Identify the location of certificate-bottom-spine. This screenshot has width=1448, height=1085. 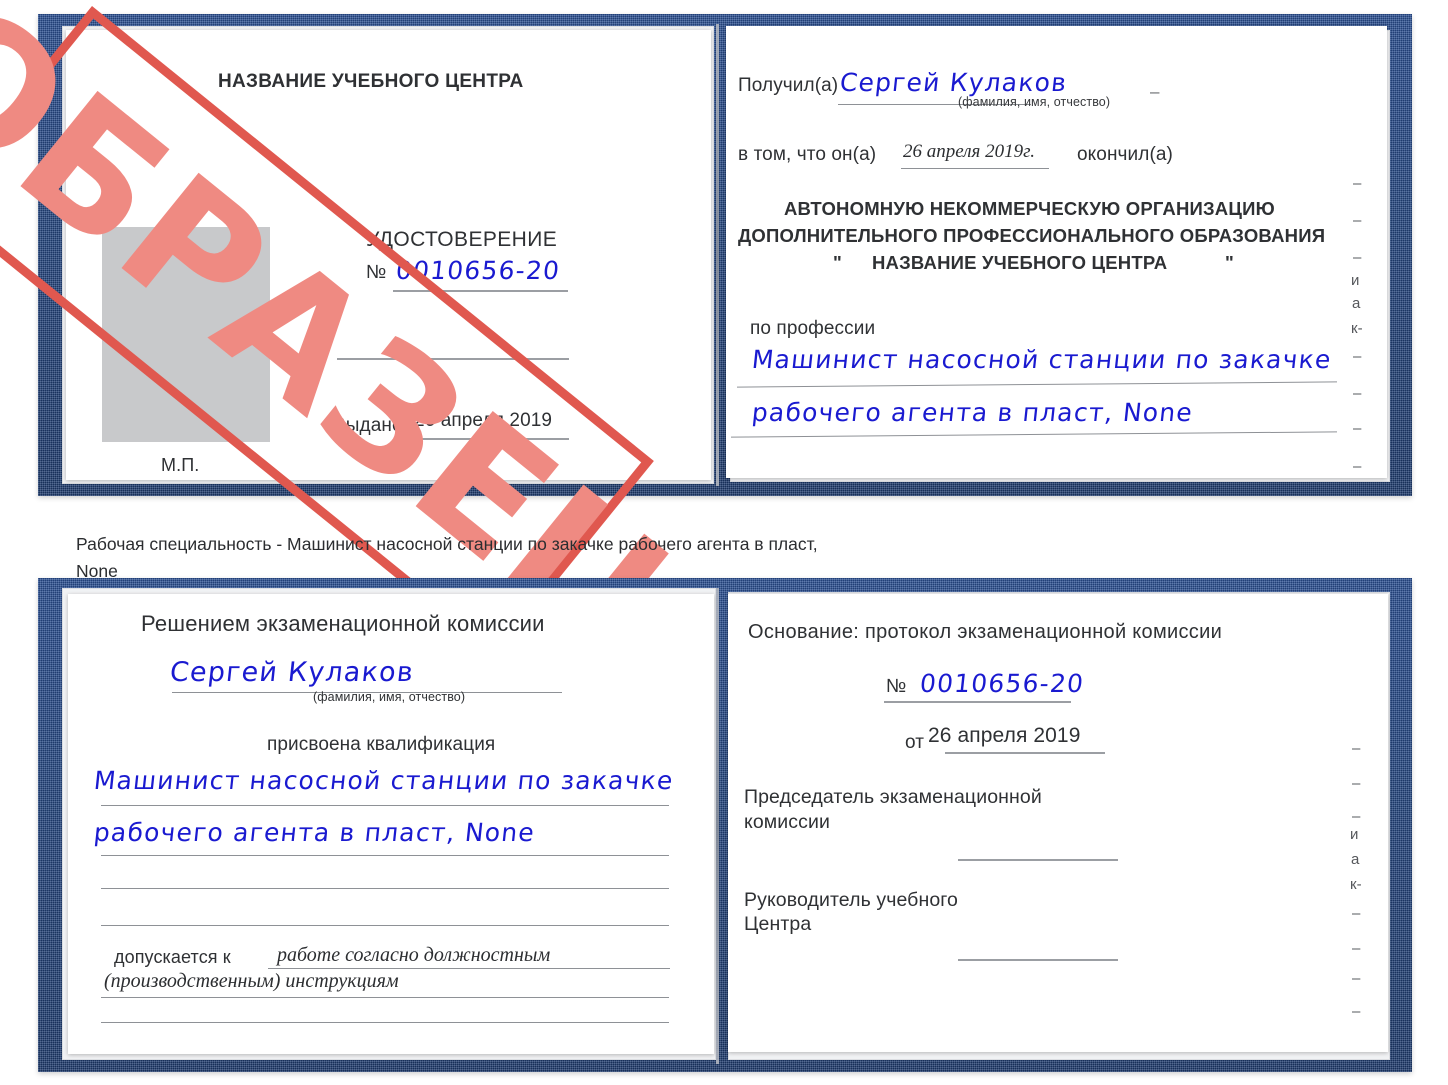
(717, 826).